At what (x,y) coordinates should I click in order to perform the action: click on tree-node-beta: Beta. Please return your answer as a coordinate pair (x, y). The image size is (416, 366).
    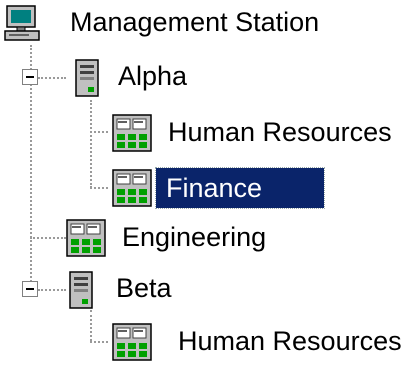
    Looking at the image, I should click on (208, 288).